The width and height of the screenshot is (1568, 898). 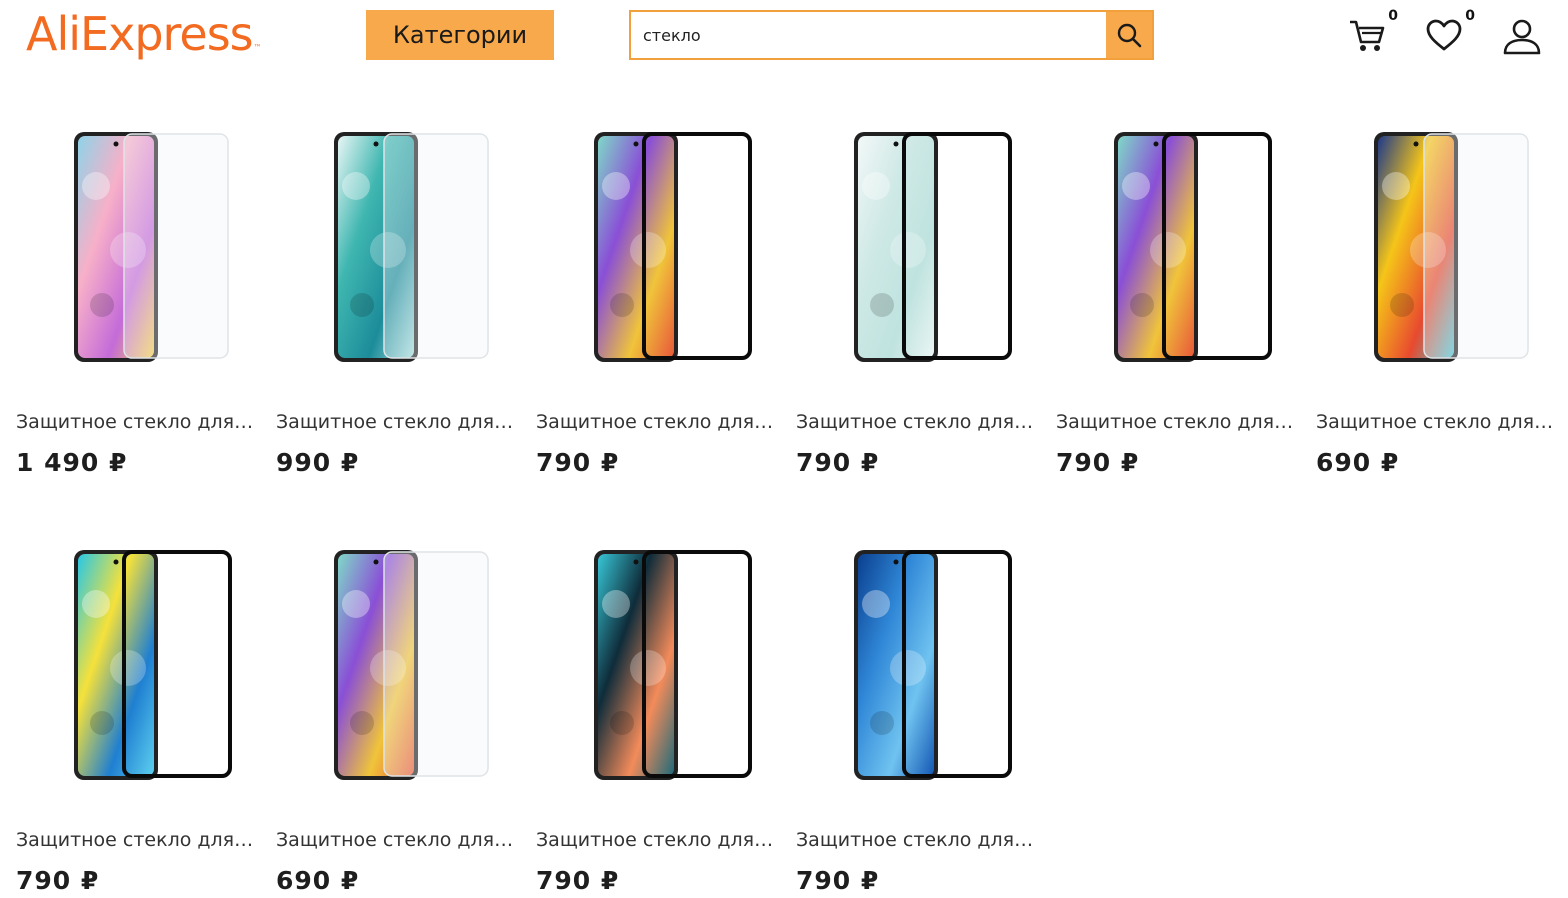 I want to click on logo-trademark: ™, so click(x=257, y=47).